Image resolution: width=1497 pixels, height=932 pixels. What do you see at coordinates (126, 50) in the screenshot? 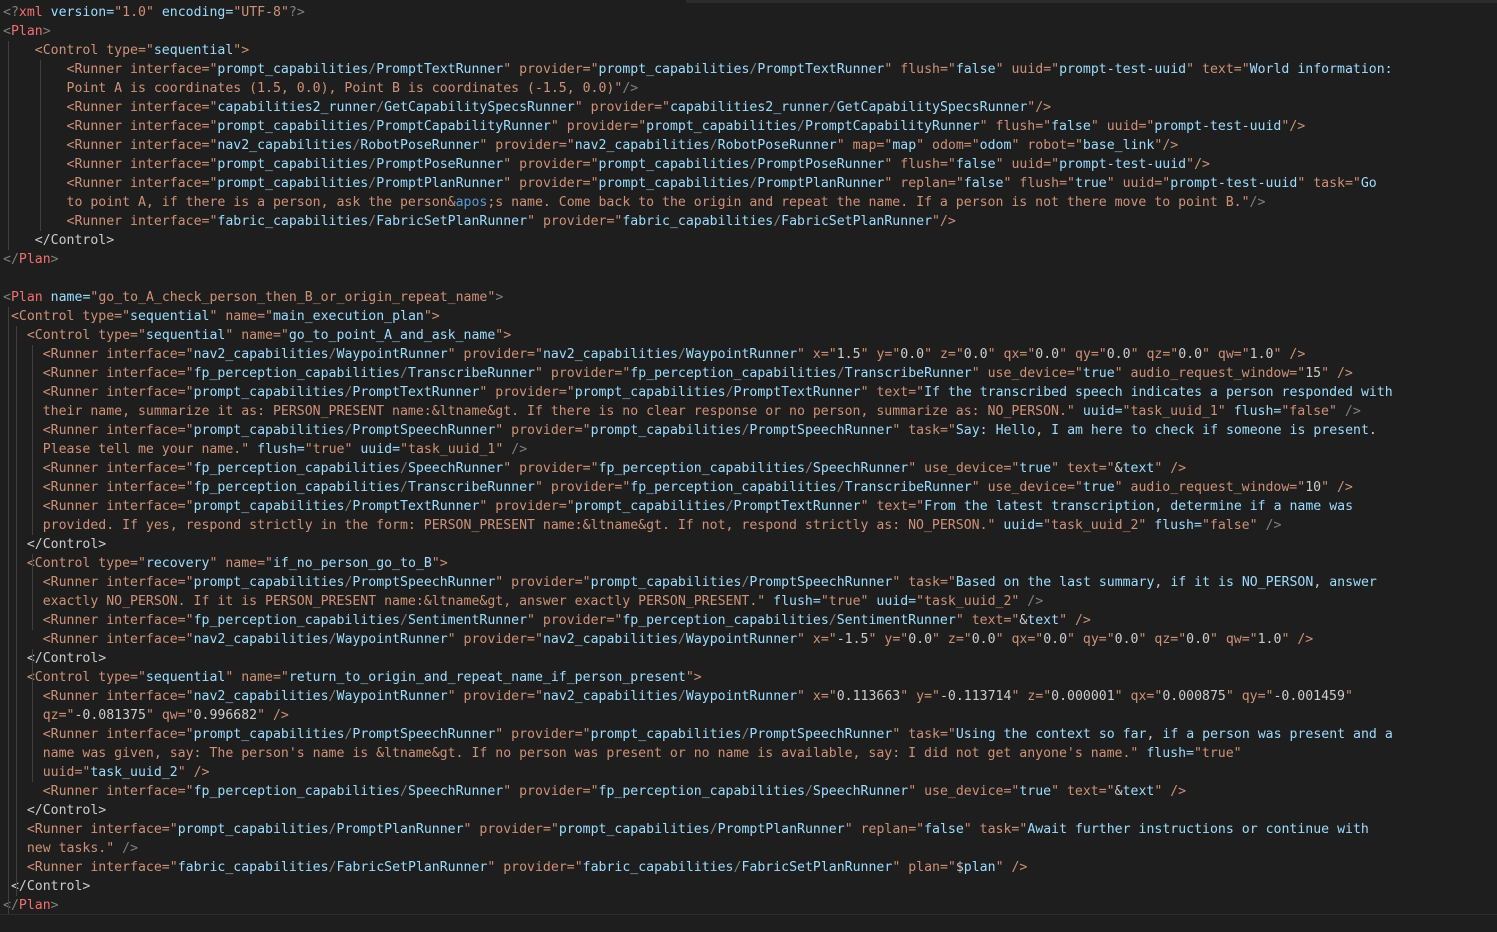
I see `code-line: <Control type="sequential">` at bounding box center [126, 50].